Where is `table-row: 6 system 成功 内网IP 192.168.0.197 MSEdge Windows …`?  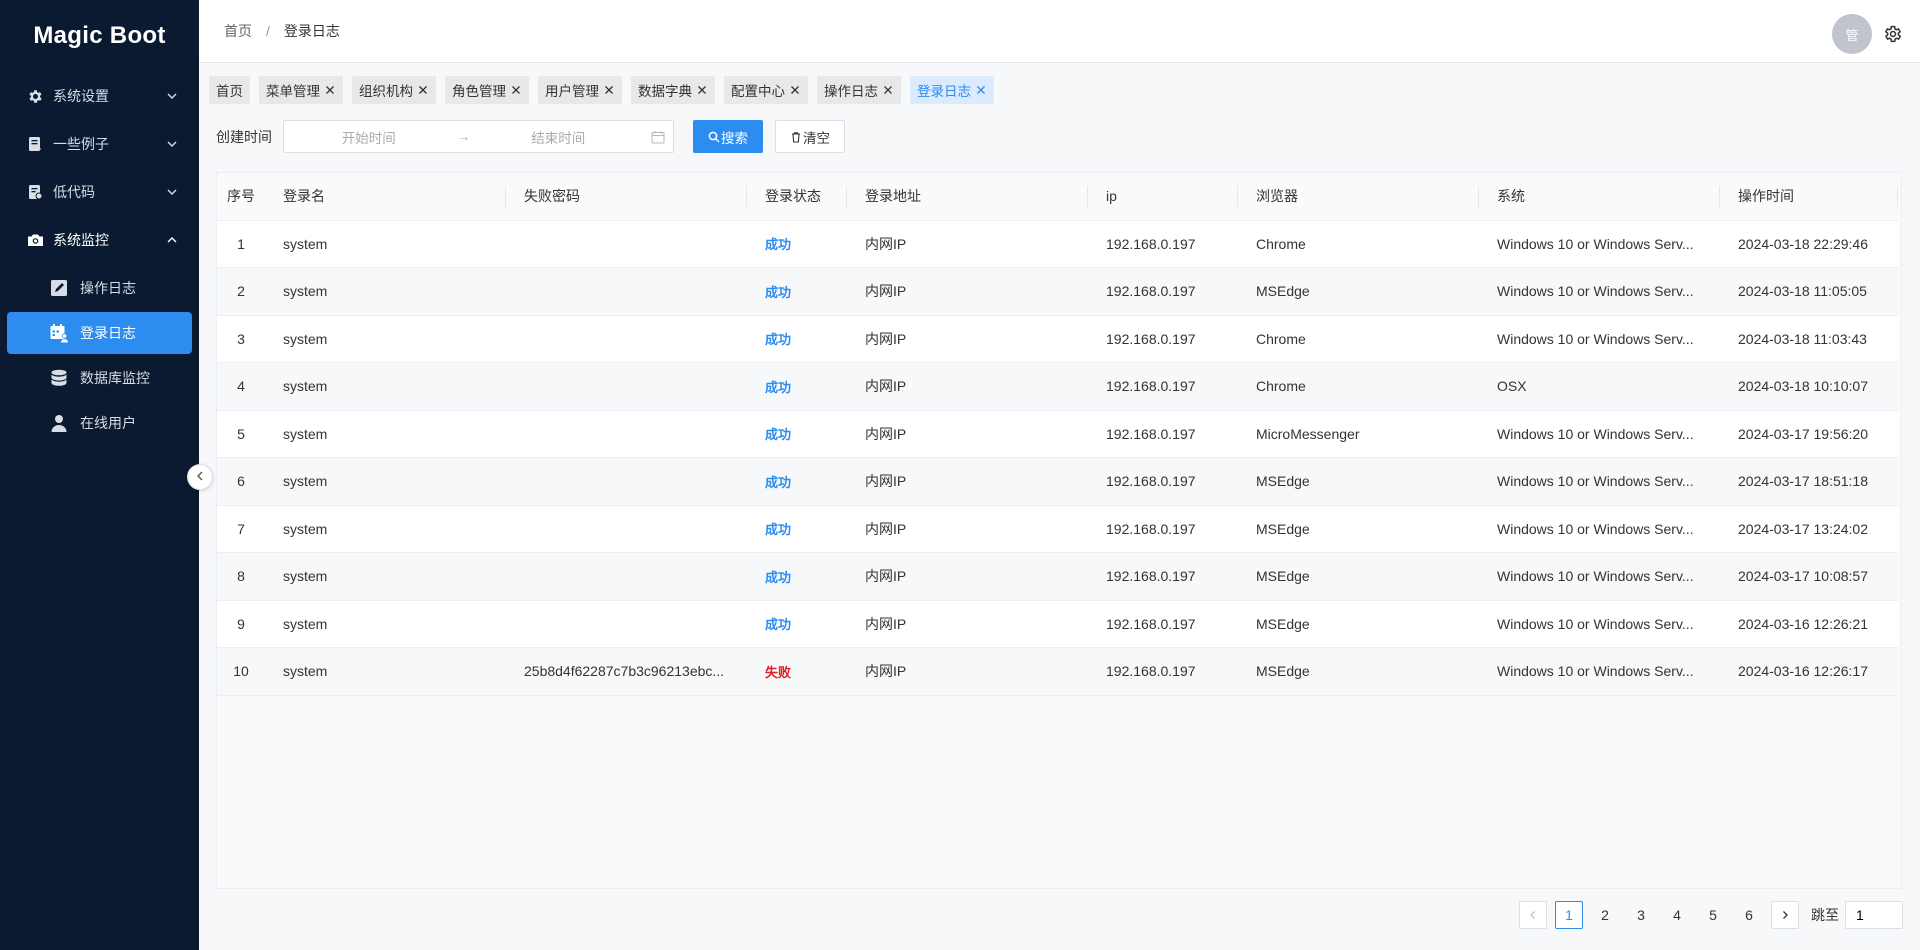
table-row: 6 system 成功 内网IP 192.168.0.197 MSEdge Windows … is located at coordinates (1057, 481).